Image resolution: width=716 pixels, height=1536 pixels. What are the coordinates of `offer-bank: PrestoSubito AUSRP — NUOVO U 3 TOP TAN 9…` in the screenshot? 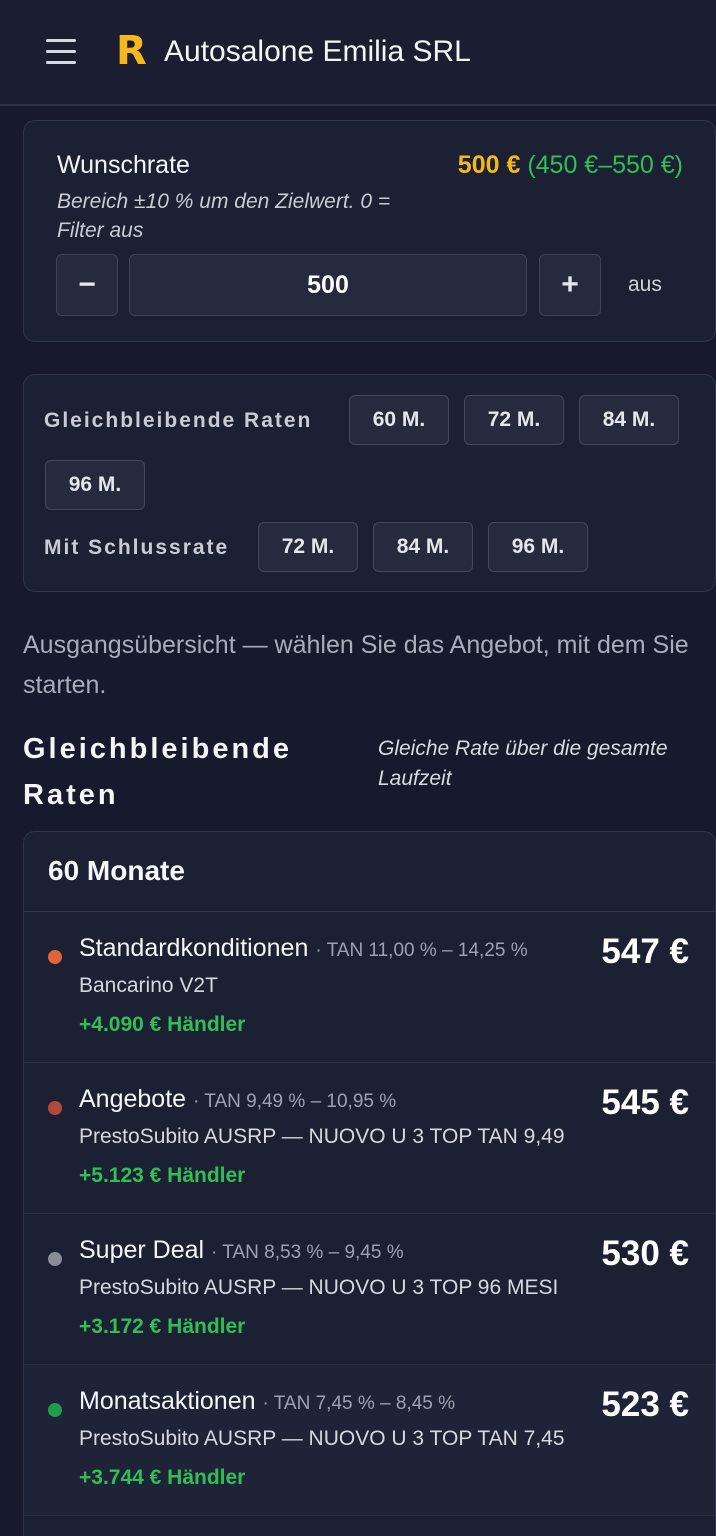 It's located at (322, 1136).